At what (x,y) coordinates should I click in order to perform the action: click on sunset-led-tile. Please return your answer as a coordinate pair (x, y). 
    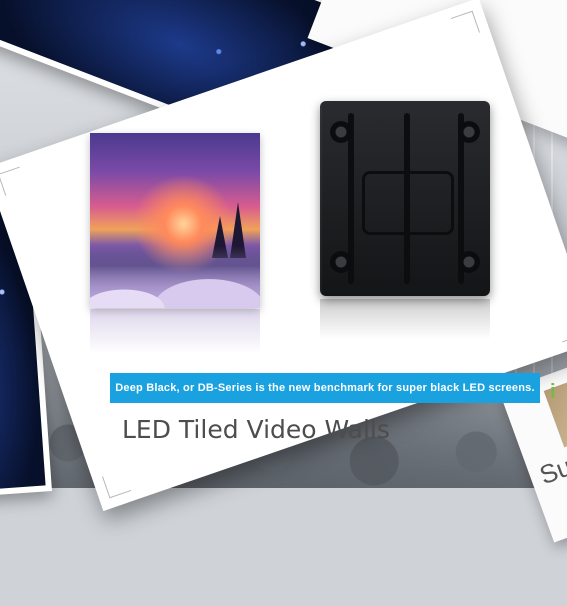
    Looking at the image, I should click on (175, 220).